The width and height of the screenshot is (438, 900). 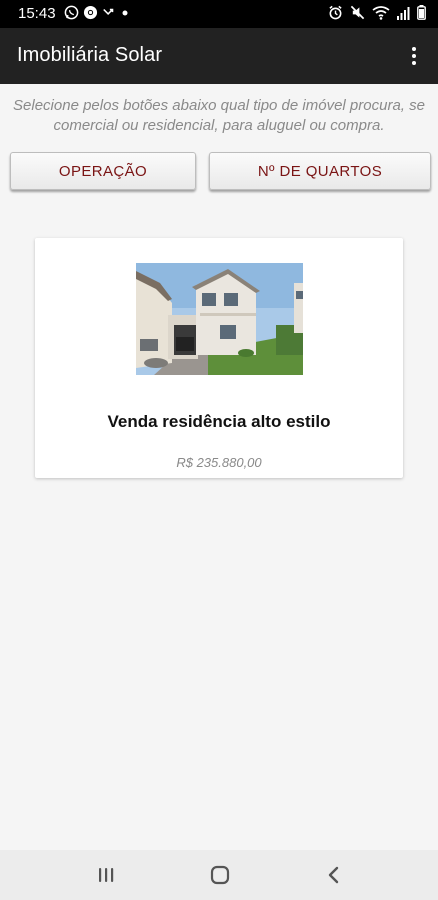 I want to click on home-icon, so click(x=220, y=875).